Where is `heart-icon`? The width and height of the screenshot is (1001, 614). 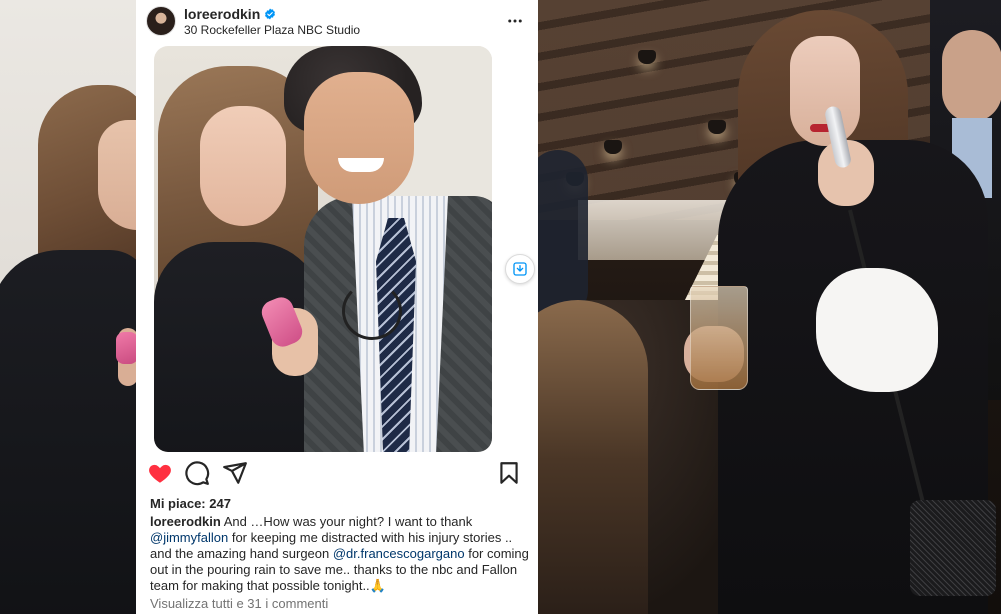 heart-icon is located at coordinates (160, 473).